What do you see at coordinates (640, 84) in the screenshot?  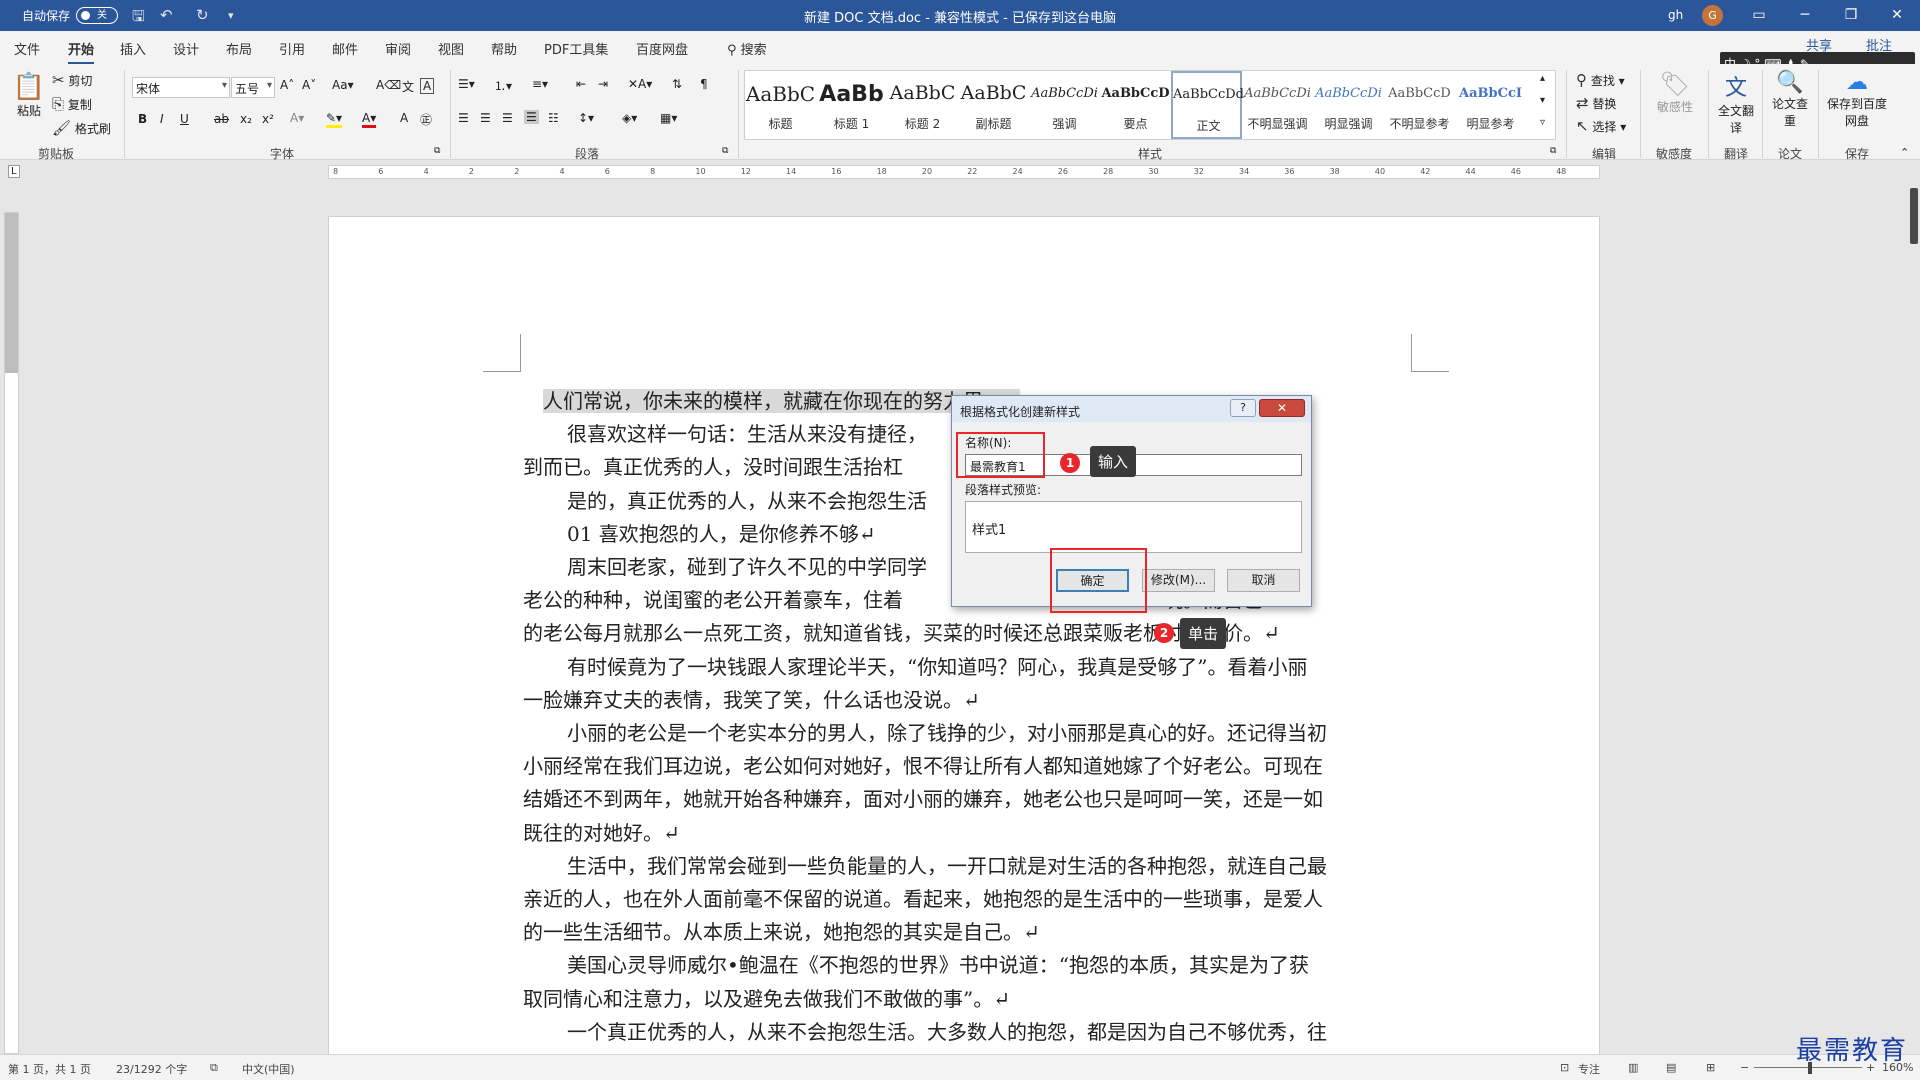 I see `chinese-layout-icon: ✕A▾` at bounding box center [640, 84].